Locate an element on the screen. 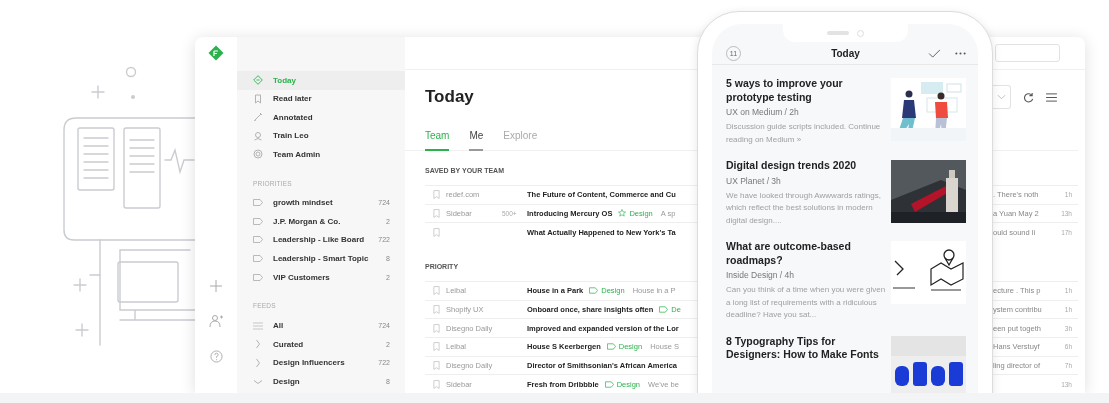 Image resolution: width=1109 pixels, height=403 pixels. page-title: Today is located at coordinates (450, 97).